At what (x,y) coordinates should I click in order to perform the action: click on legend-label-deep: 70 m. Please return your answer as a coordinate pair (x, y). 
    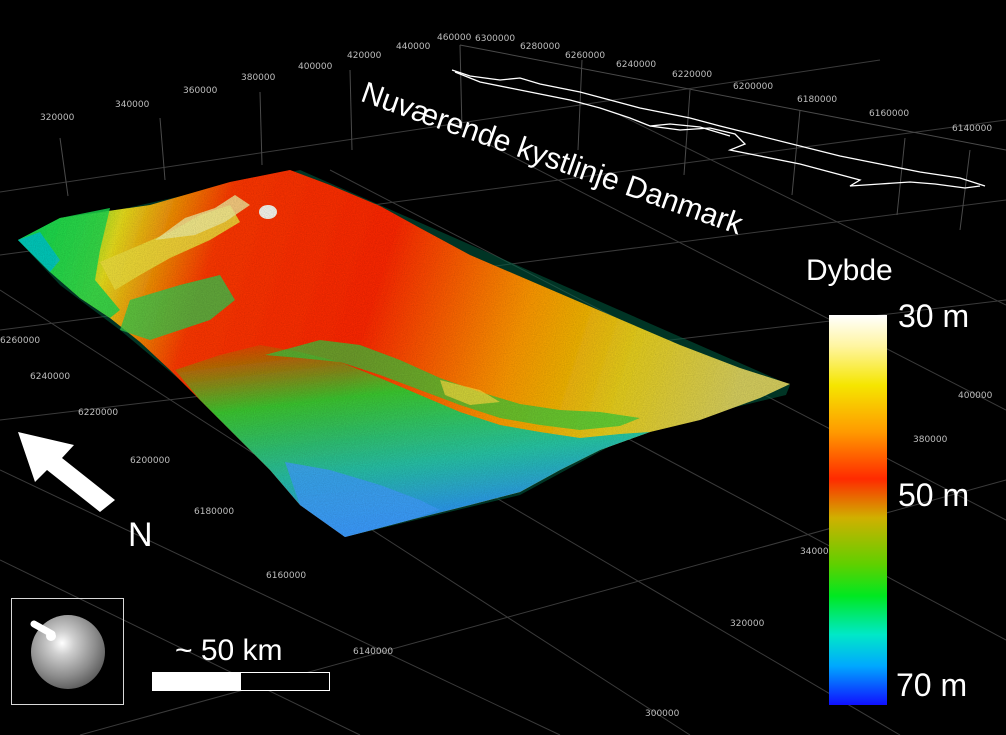
    Looking at the image, I should click on (932, 685).